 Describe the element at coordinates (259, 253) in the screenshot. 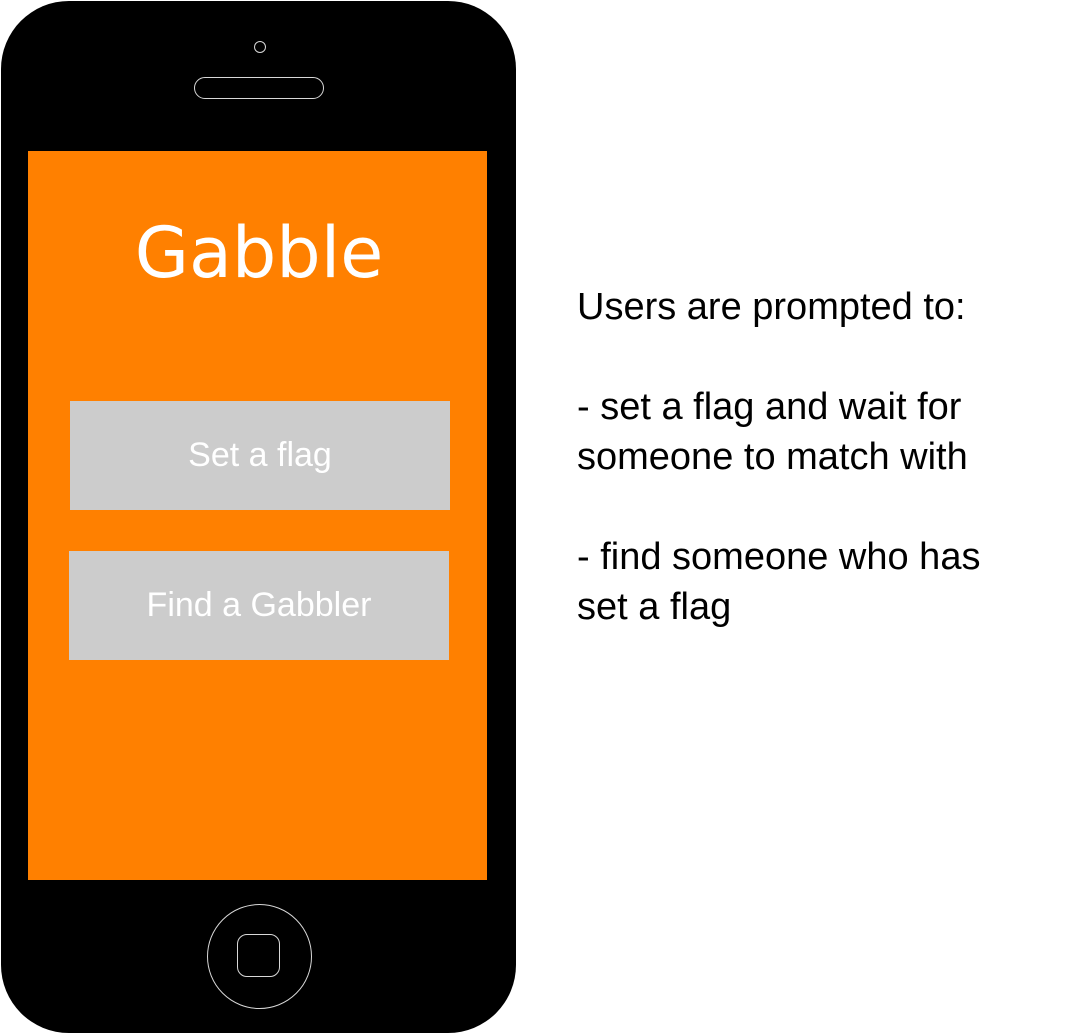

I see `app-title: Gabble` at that location.